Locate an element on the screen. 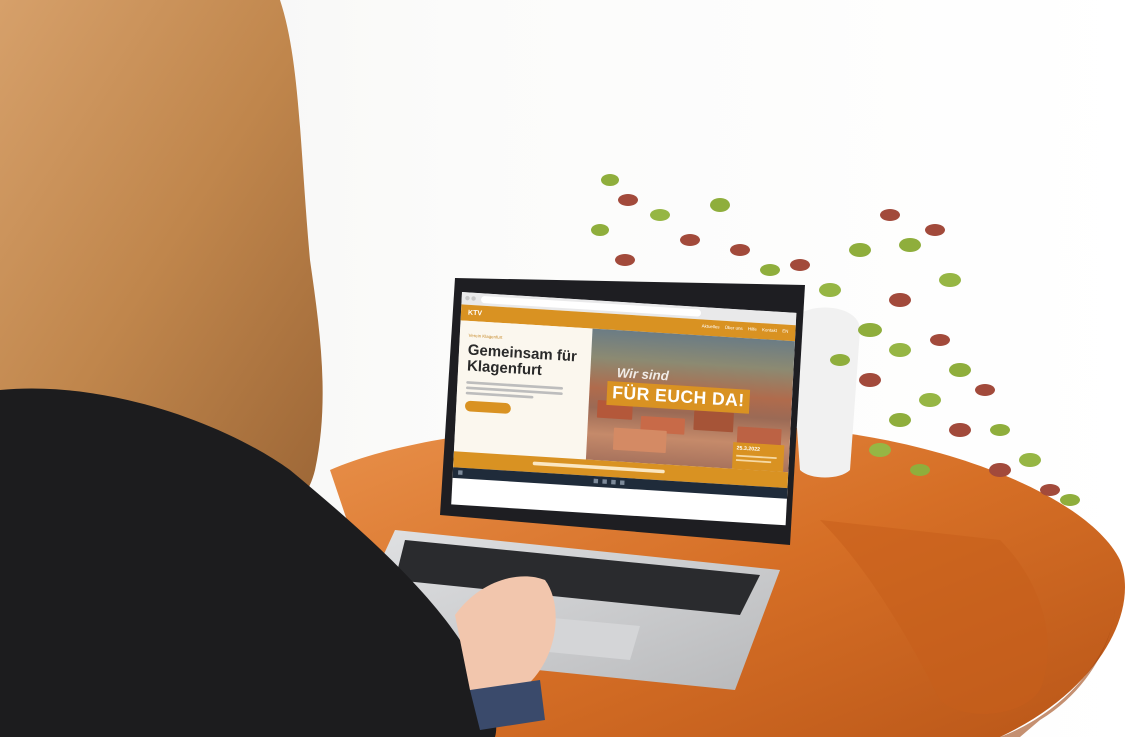 The width and height of the screenshot is (1141, 737). hero-image: Wir sind FÜR EUCH DA! 25.3.2022 is located at coordinates (690, 400).